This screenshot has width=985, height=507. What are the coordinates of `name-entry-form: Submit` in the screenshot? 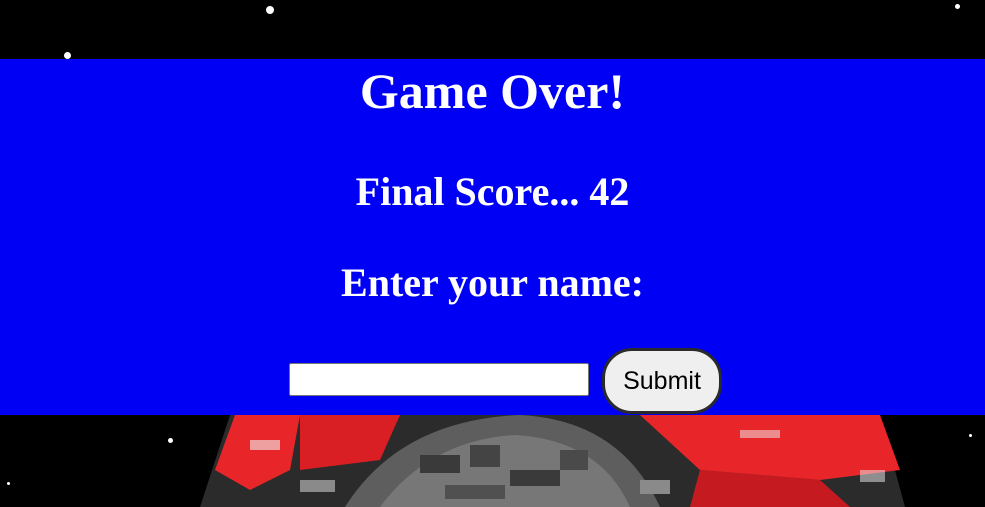 It's located at (492, 381).